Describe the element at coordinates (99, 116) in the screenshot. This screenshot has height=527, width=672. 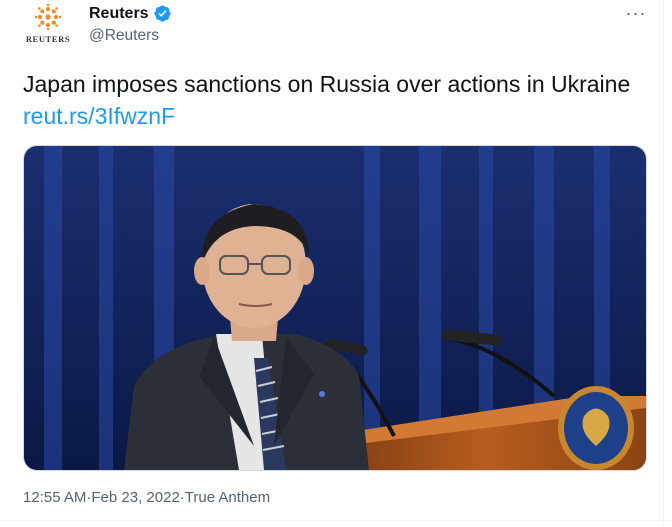
I see `tweet-link: reut.rs/3IfwznF` at that location.